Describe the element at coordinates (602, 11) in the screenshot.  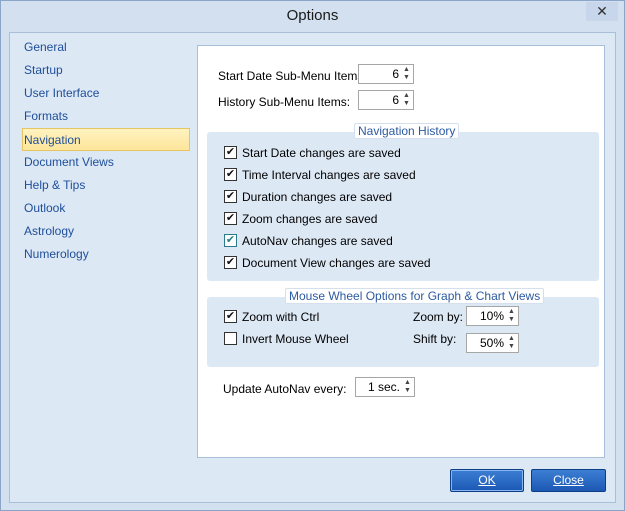
I see `window-close-icon: ✕` at that location.